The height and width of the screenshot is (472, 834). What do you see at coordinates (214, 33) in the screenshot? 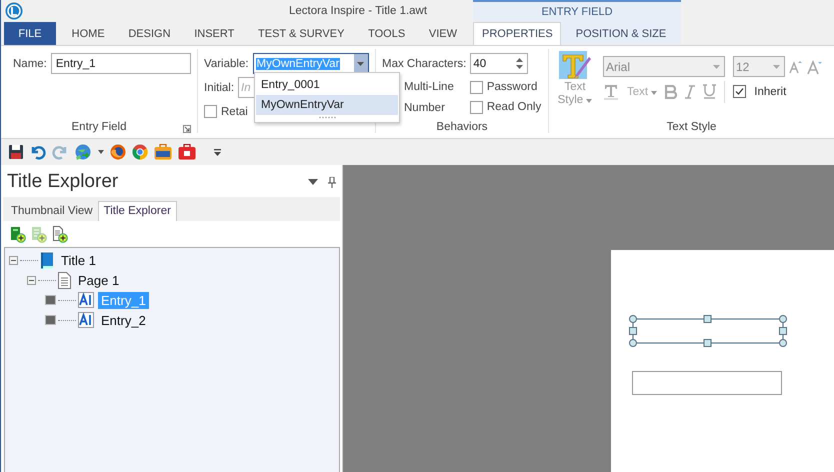
I see `ribbon-tab: INSERT` at bounding box center [214, 33].